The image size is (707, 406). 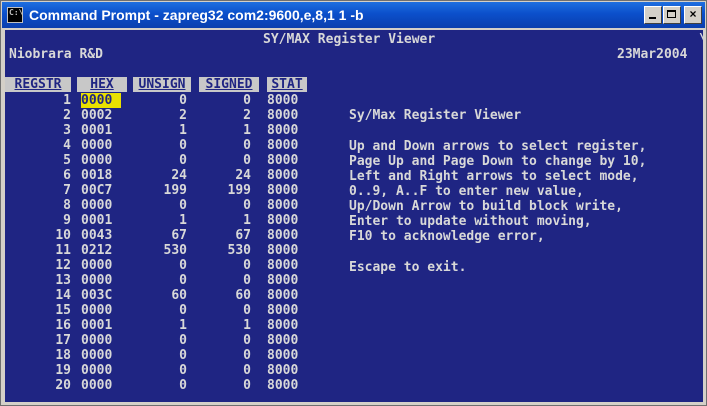 What do you see at coordinates (101, 175) in the screenshot?
I see `hex-value: 0018` at bounding box center [101, 175].